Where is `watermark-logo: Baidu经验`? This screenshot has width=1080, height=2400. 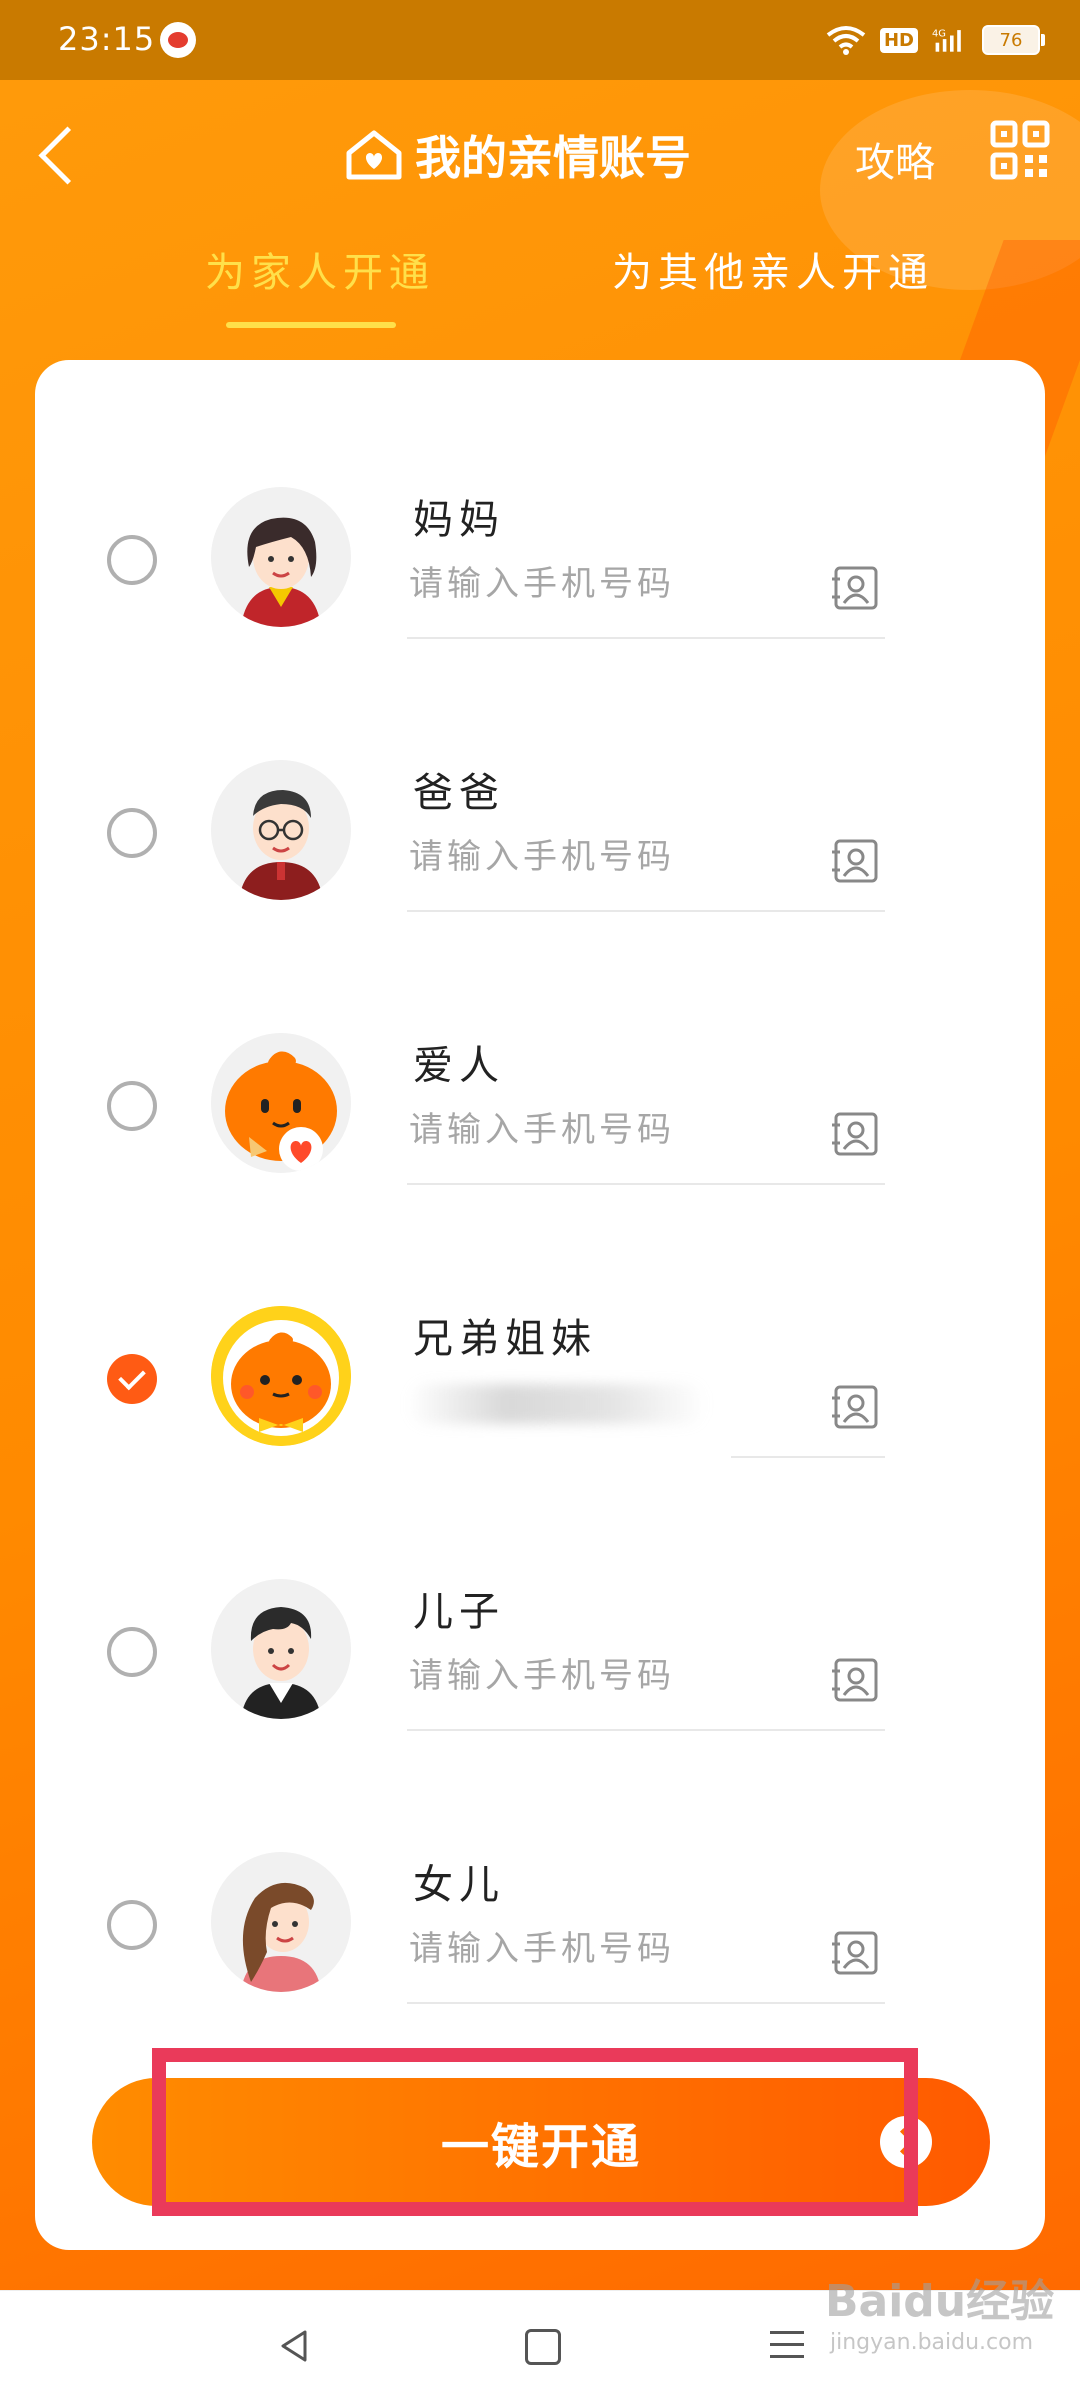 watermark-logo: Baidu经验 is located at coordinates (940, 2301).